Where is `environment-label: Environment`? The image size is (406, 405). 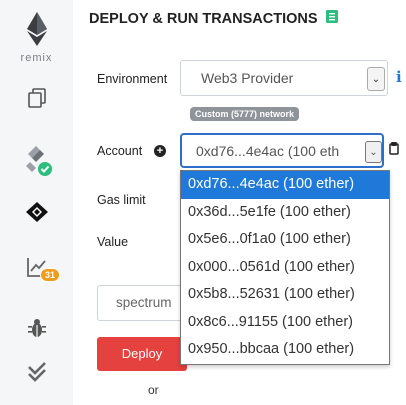 environment-label: Environment is located at coordinates (132, 79).